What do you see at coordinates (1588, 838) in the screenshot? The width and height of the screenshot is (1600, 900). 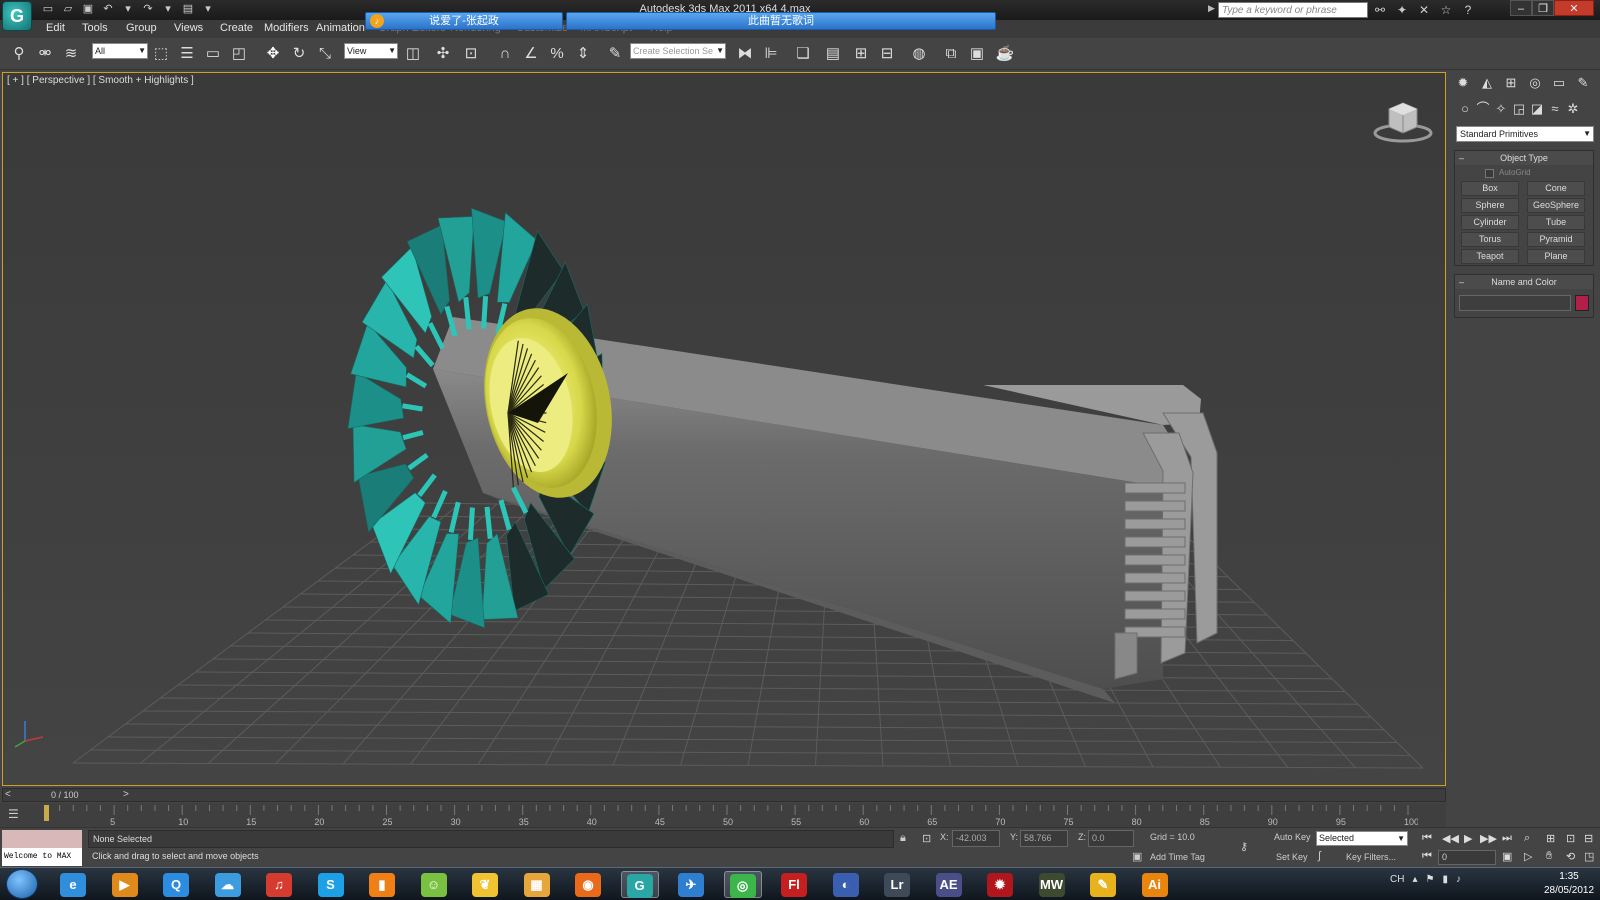 I see `zoom-extents-all-icon: ⊟` at bounding box center [1588, 838].